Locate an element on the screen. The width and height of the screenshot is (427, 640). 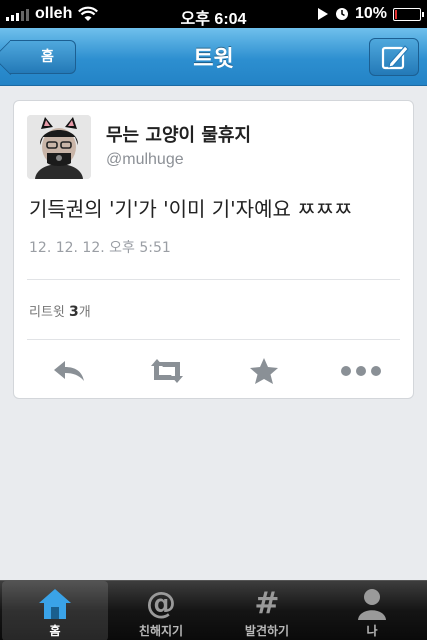
compose-button is located at coordinates (394, 57).